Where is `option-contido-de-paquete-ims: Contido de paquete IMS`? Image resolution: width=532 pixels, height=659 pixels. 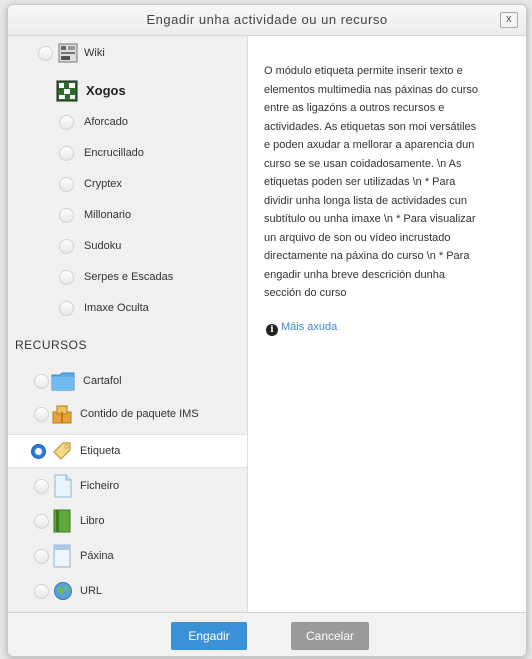
option-contido-de-paquete-ims: Contido de paquete IMS is located at coordinates (127, 414).